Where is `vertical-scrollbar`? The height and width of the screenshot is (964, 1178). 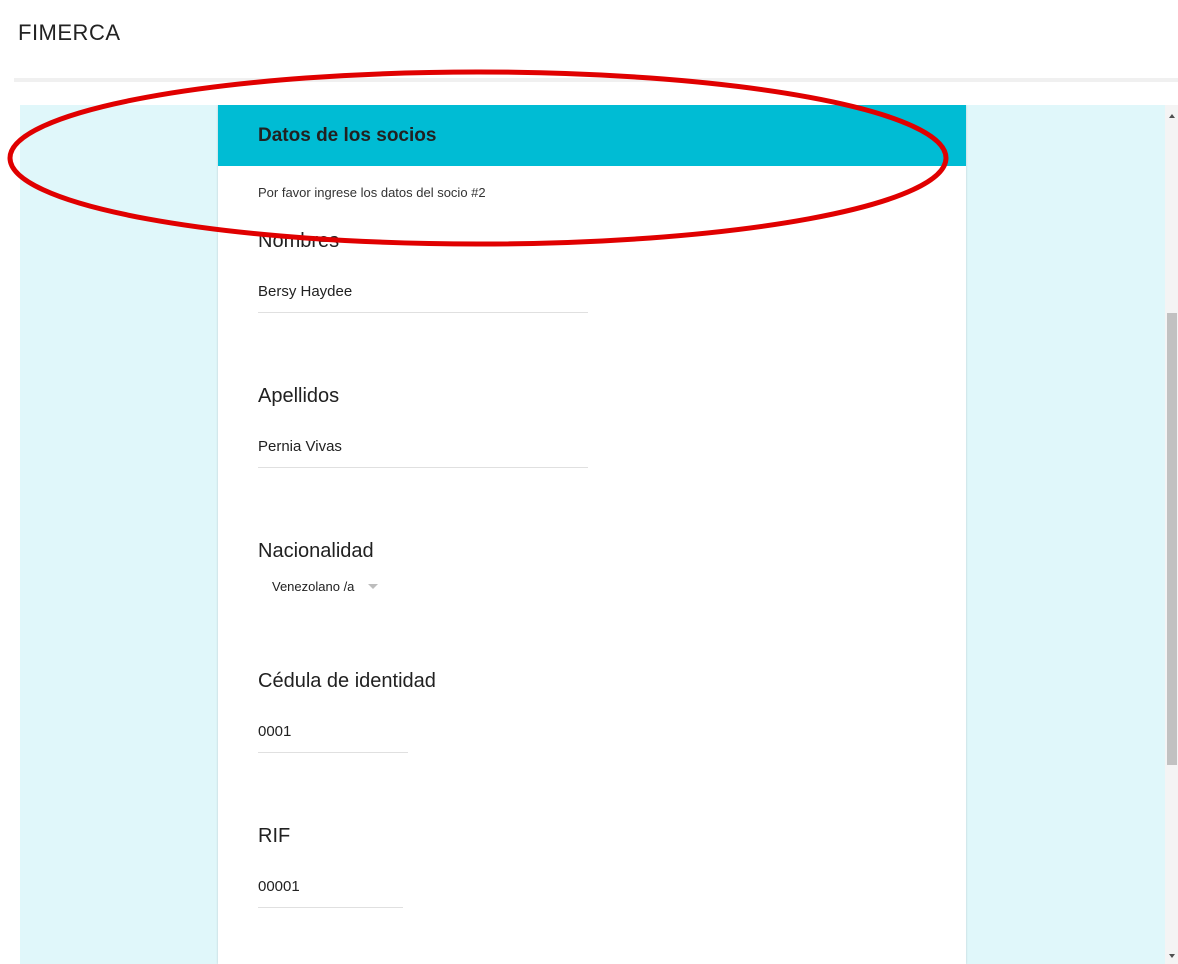
vertical-scrollbar is located at coordinates (1171, 534).